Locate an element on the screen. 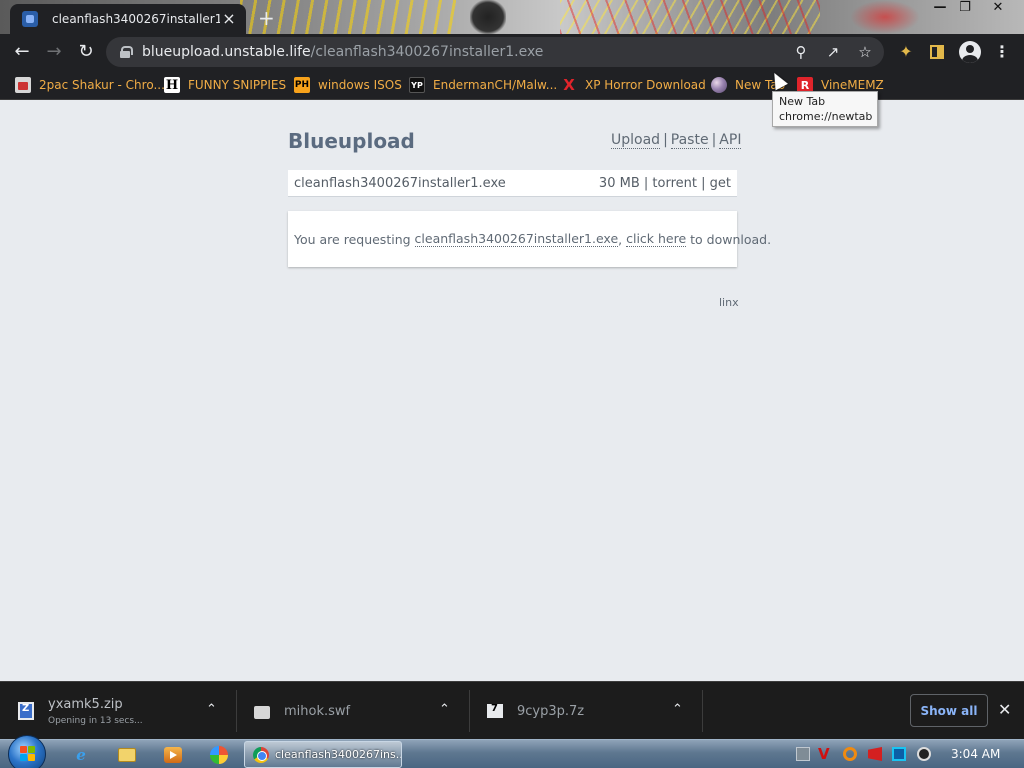 The height and width of the screenshot is (768, 1024). search-icon: ⚲ is located at coordinates (801, 52).